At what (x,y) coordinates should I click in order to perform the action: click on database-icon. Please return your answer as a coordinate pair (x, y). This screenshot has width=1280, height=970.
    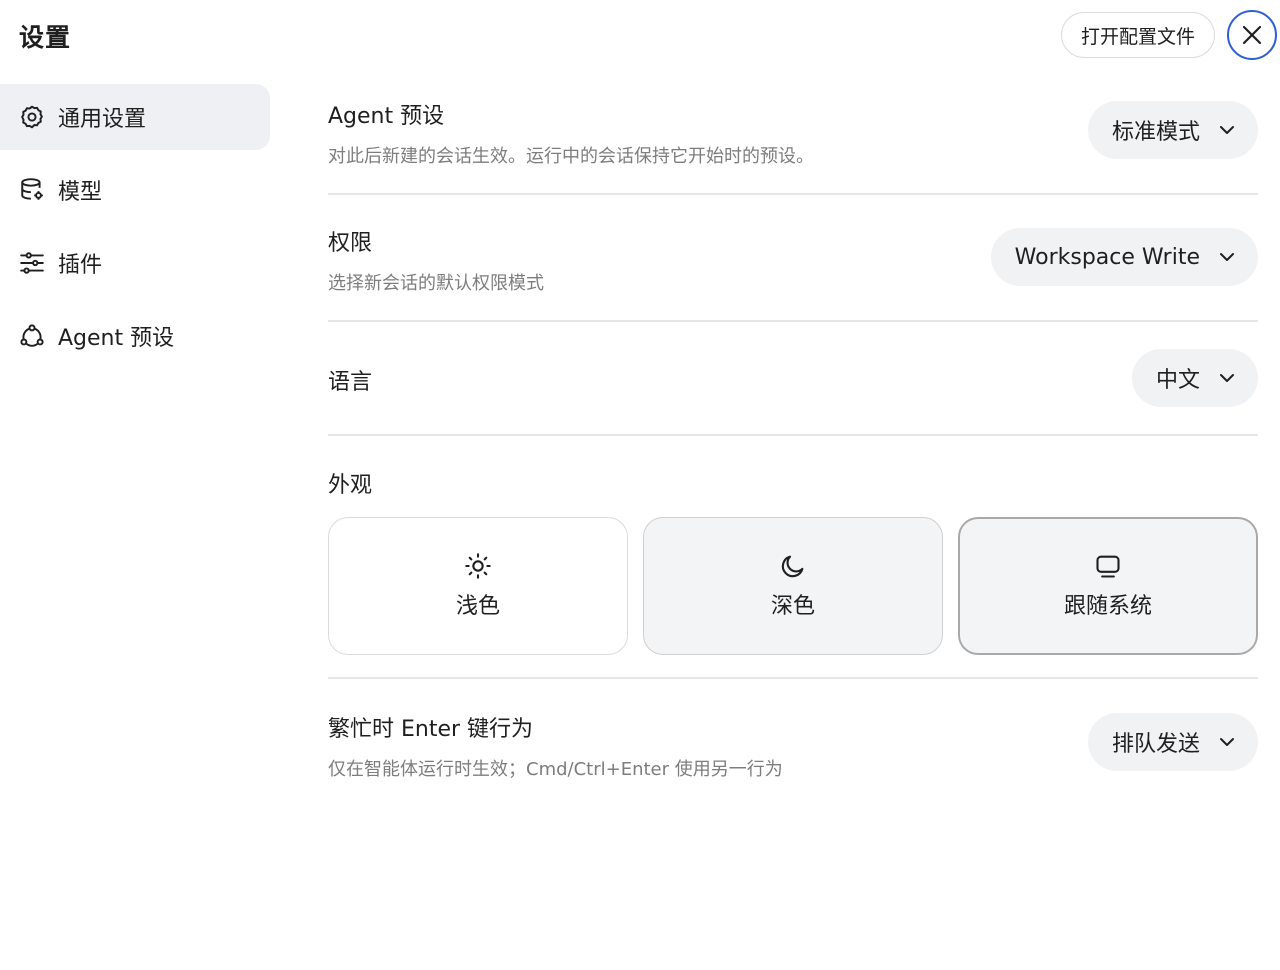
    Looking at the image, I should click on (32, 190).